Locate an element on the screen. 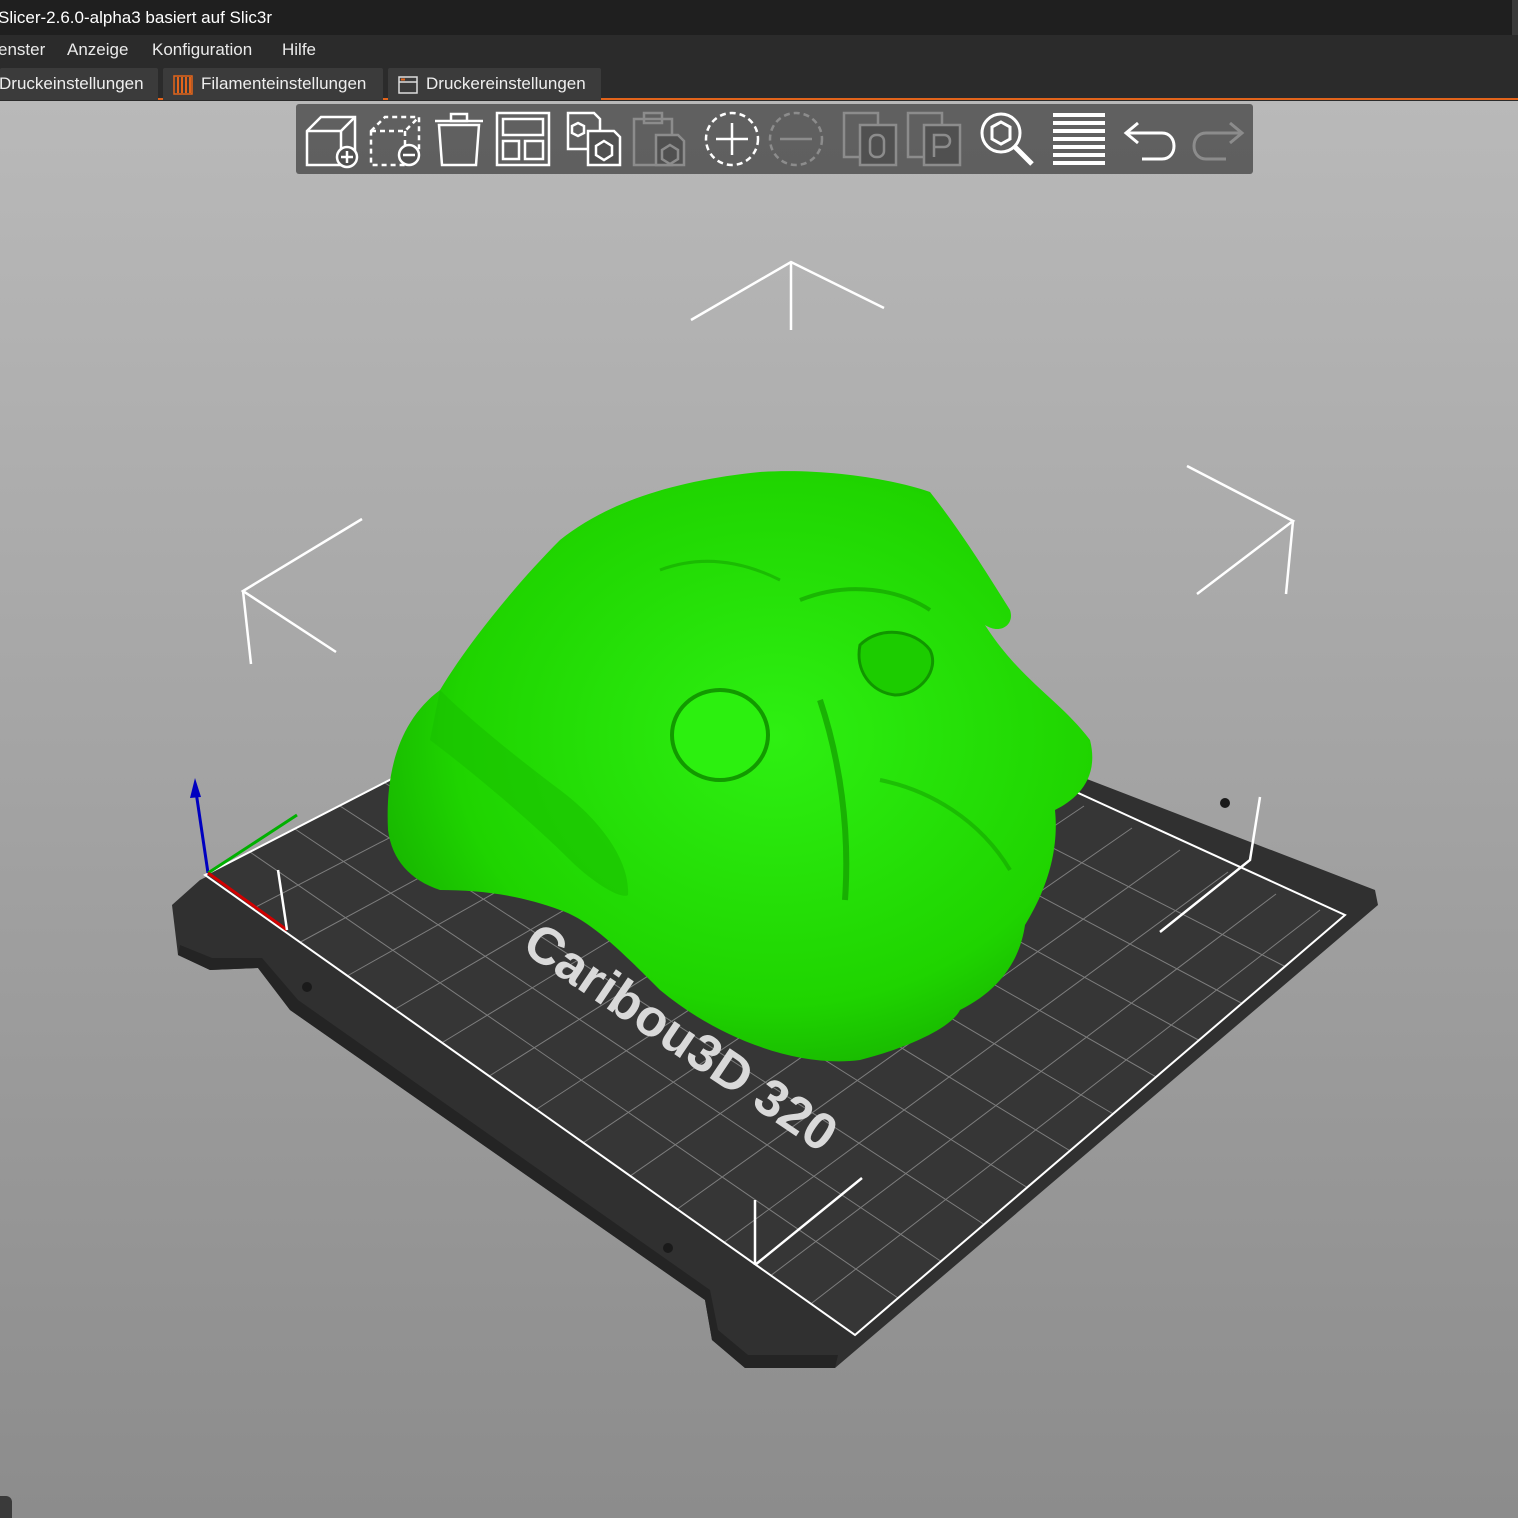 This screenshot has height=1518, width=1518. menu-window: enster is located at coordinates (22, 50).